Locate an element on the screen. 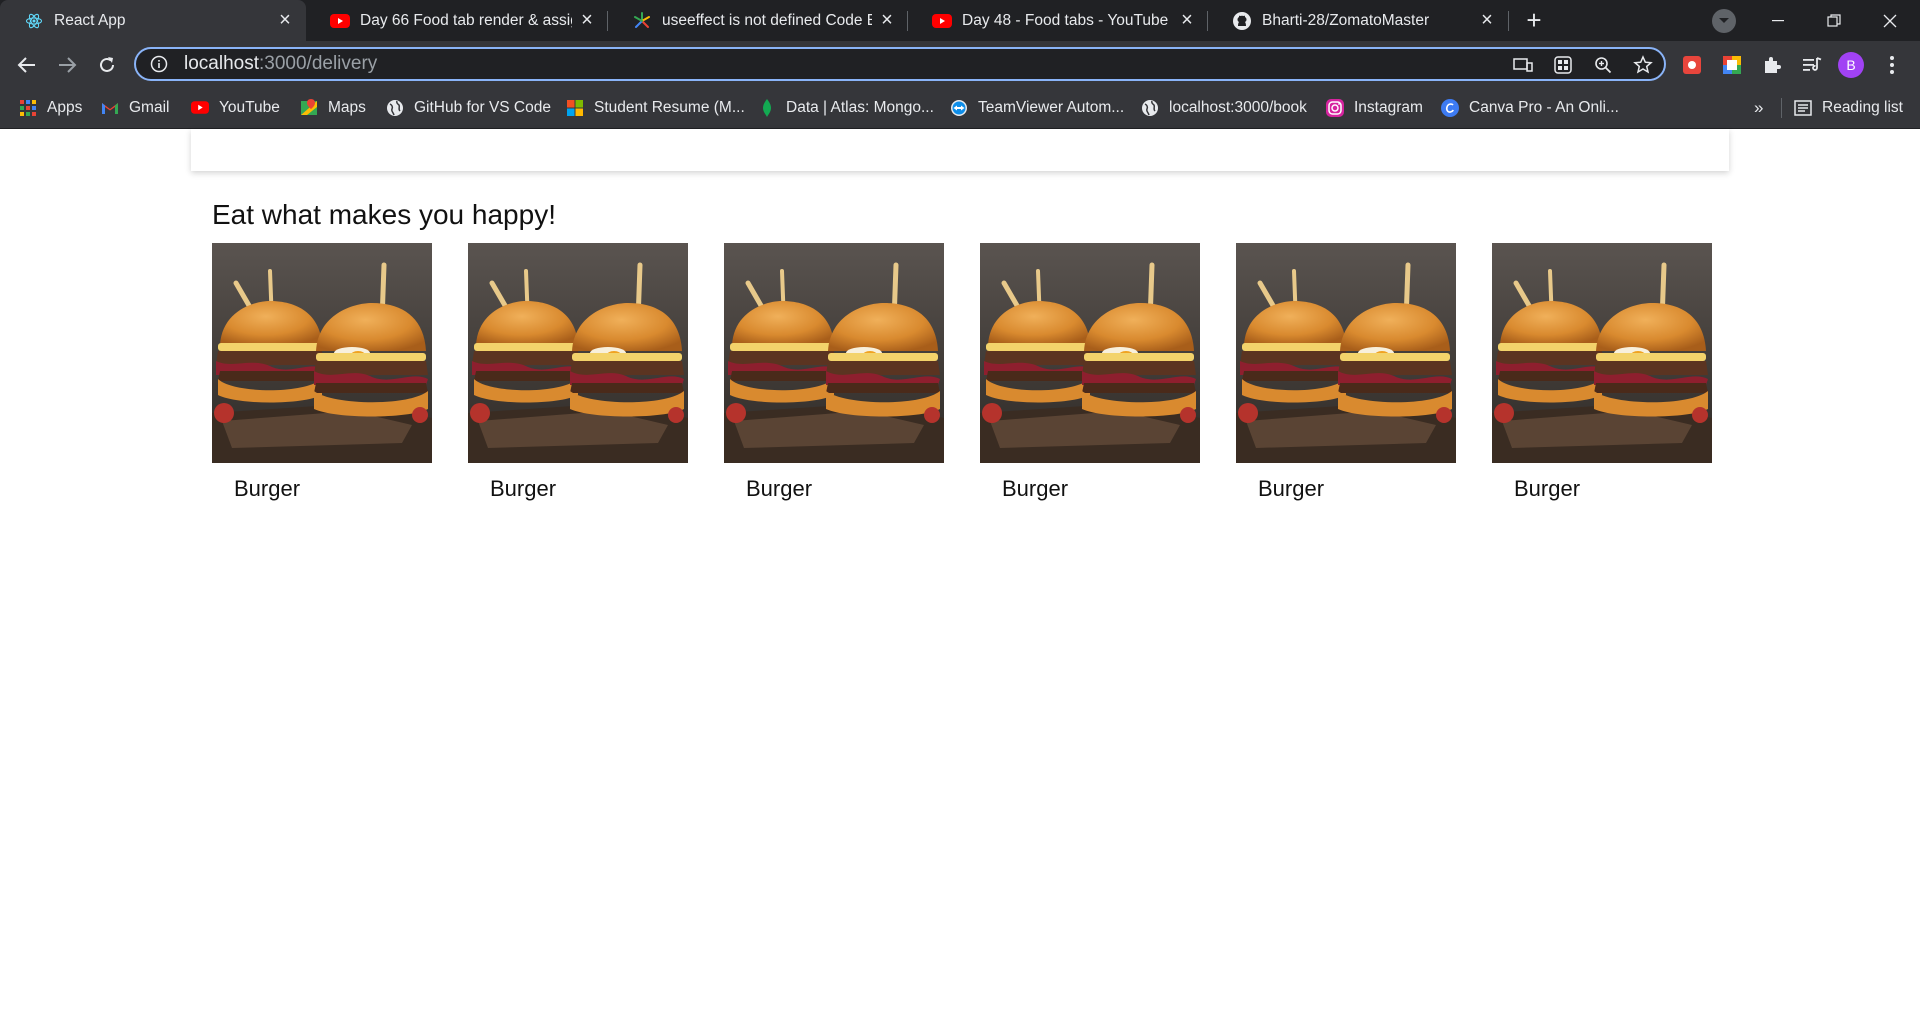 This screenshot has width=1920, height=1030. bookmark-apps: Apps is located at coordinates (50, 107).